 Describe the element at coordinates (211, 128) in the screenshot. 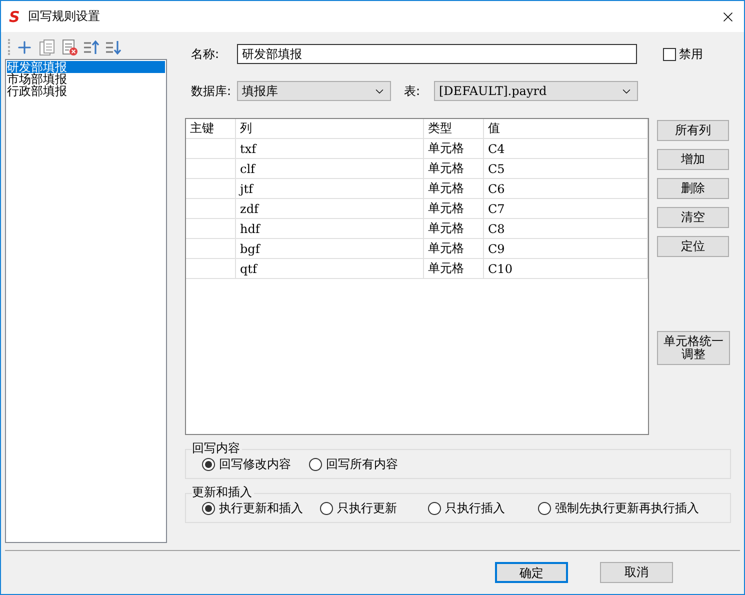

I see `column-header: 主键` at that location.